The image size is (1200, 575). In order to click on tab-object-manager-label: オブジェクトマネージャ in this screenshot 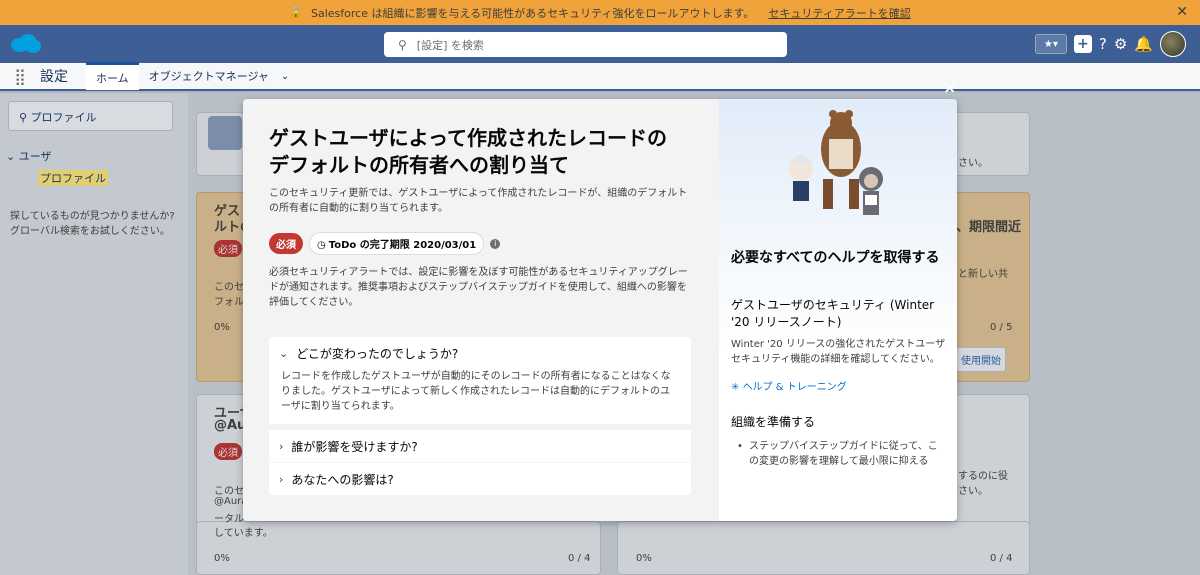, I will do `click(208, 76)`.